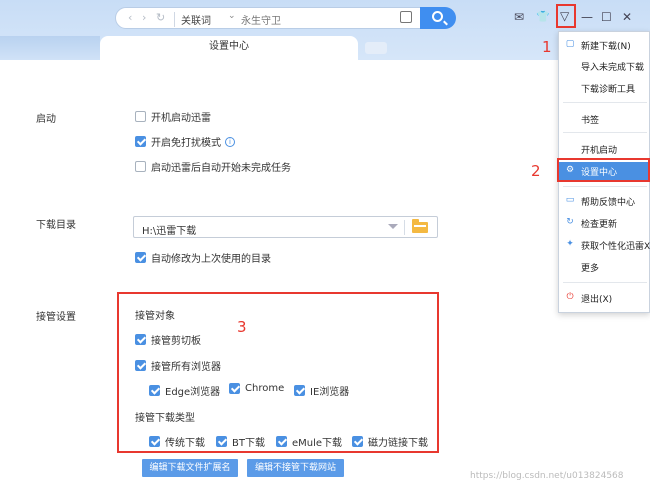 The image size is (650, 493). I want to click on menu-item-label: 退出(X), so click(597, 300).